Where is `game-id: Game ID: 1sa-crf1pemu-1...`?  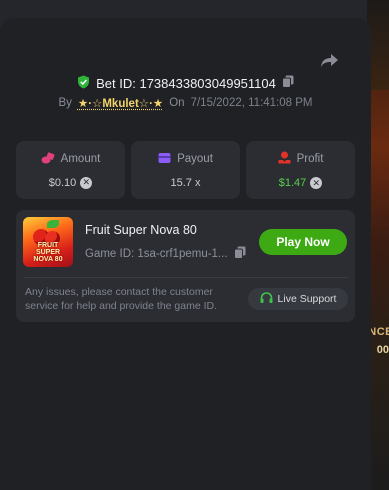
game-id: Game ID: 1sa-crf1pemu-1... is located at coordinates (156, 254).